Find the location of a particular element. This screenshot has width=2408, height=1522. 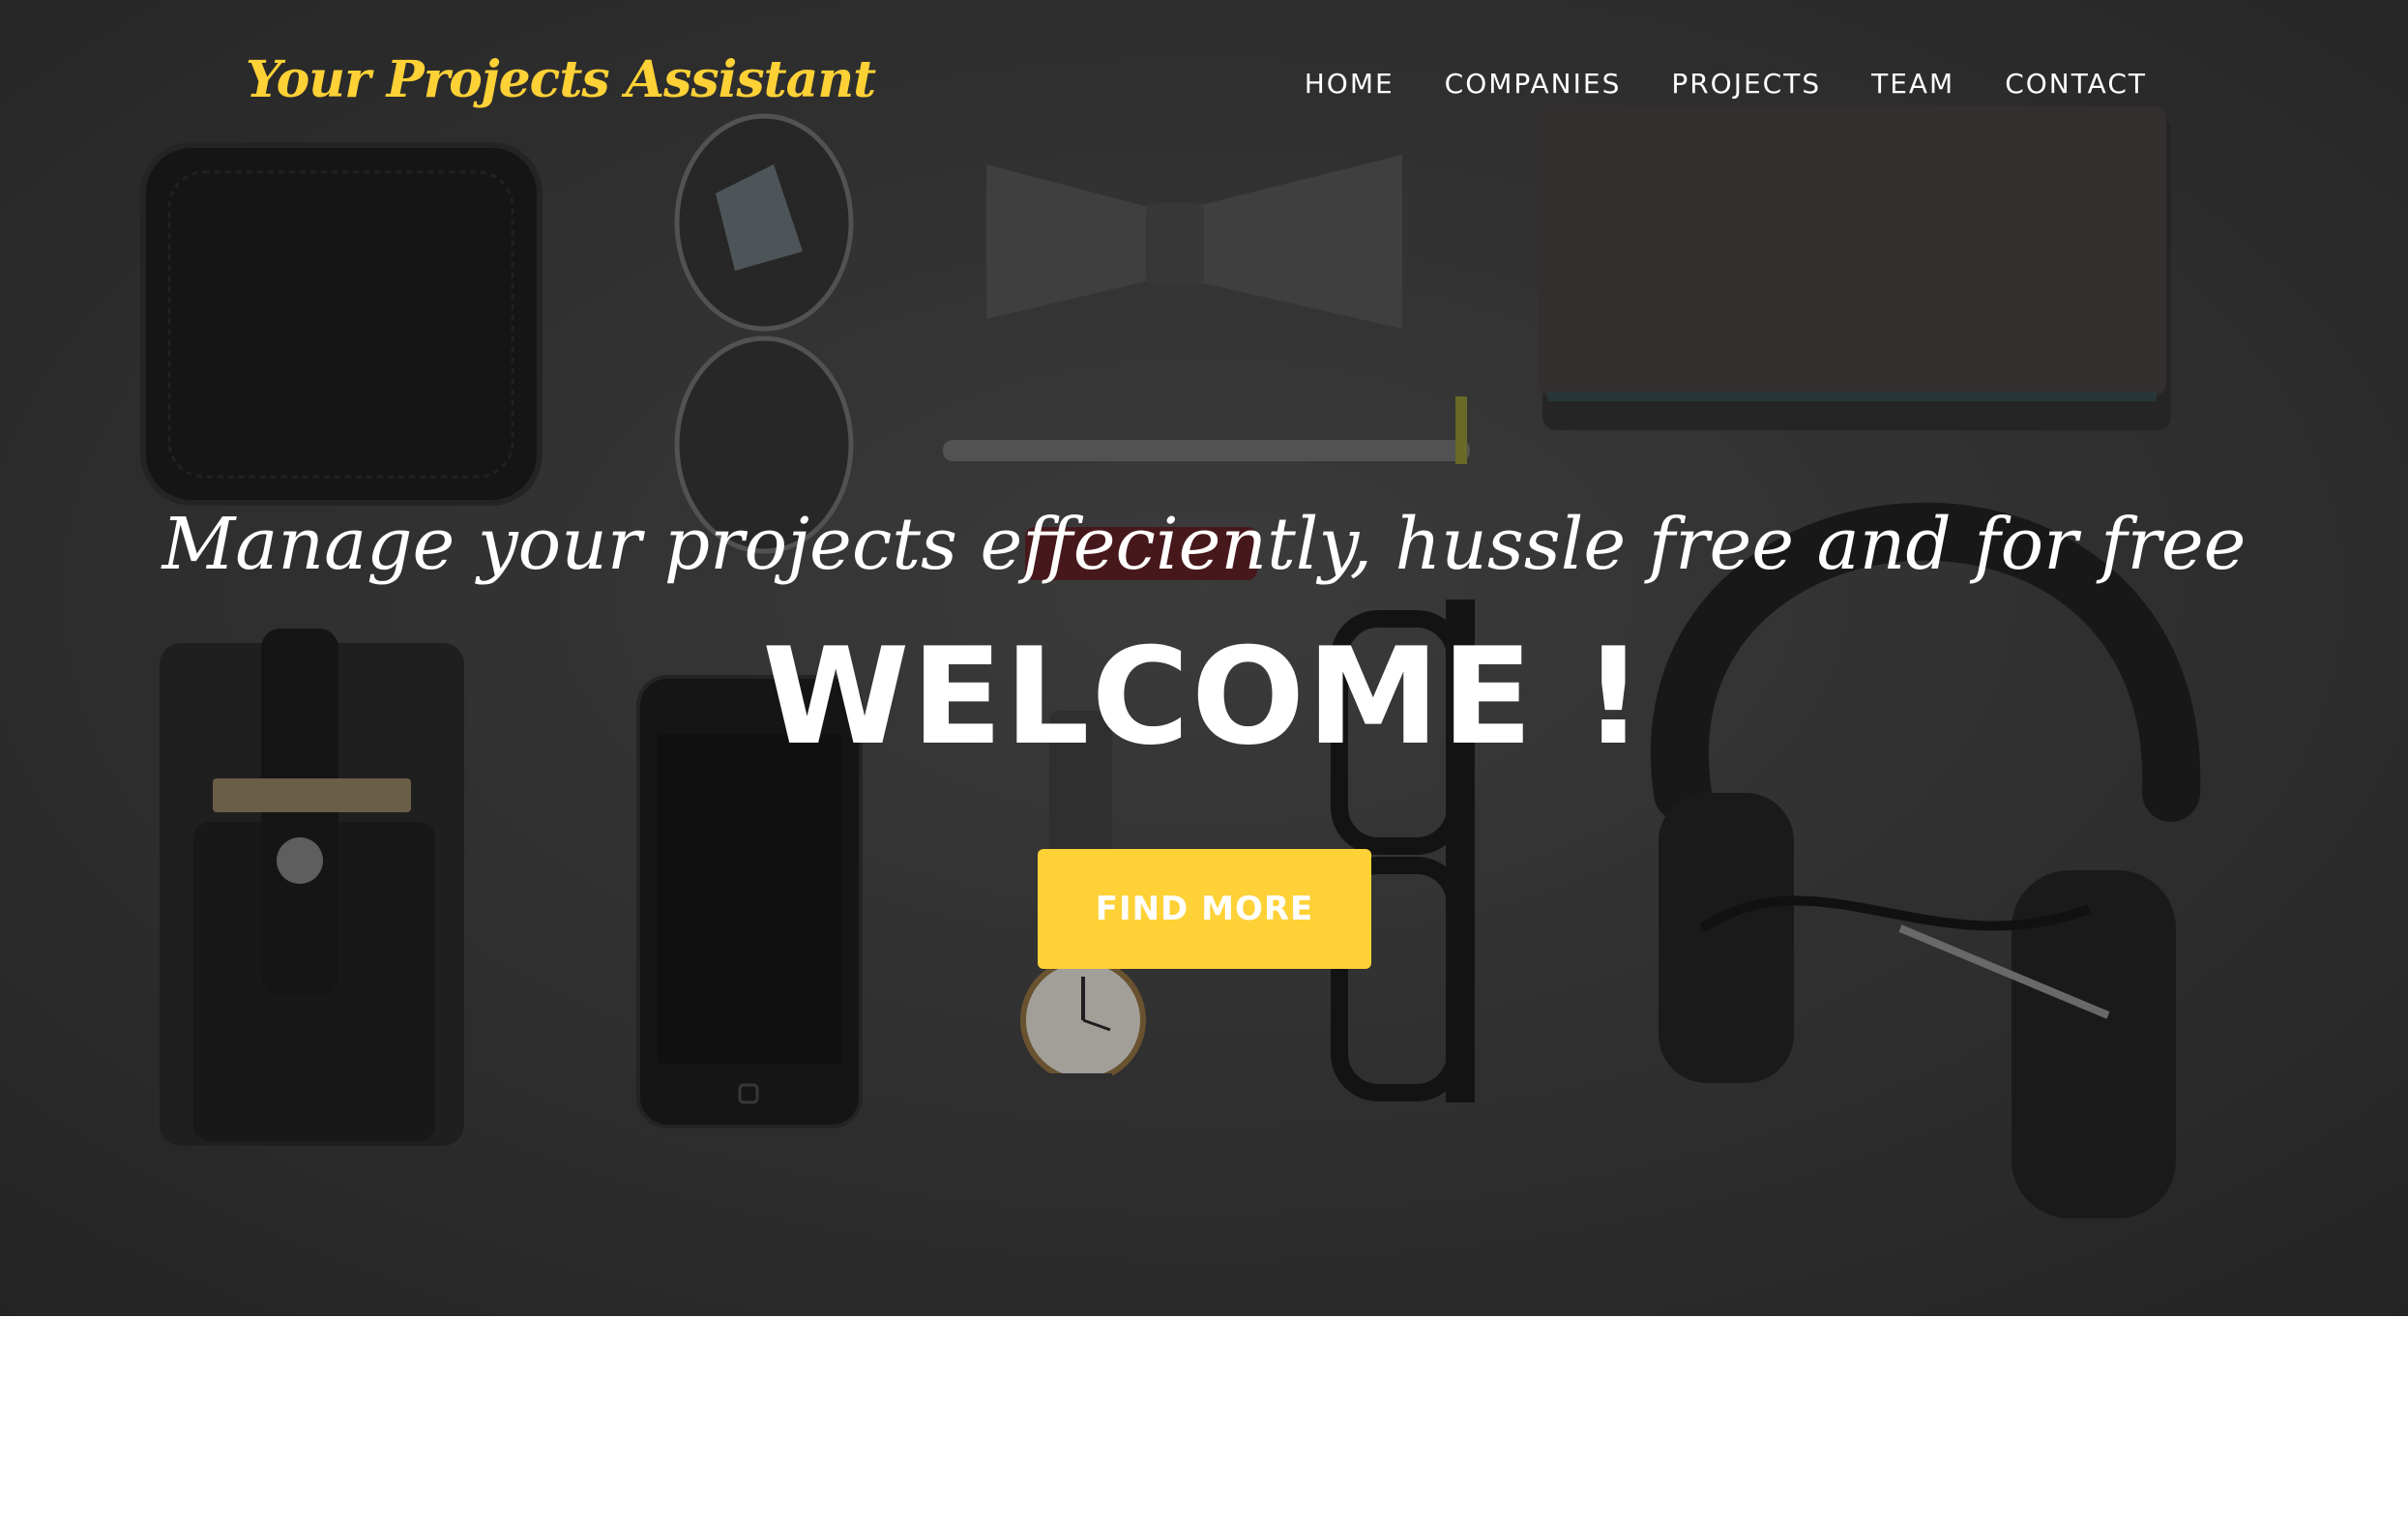

nav-link-contact: CONTACT is located at coordinates (2076, 84).